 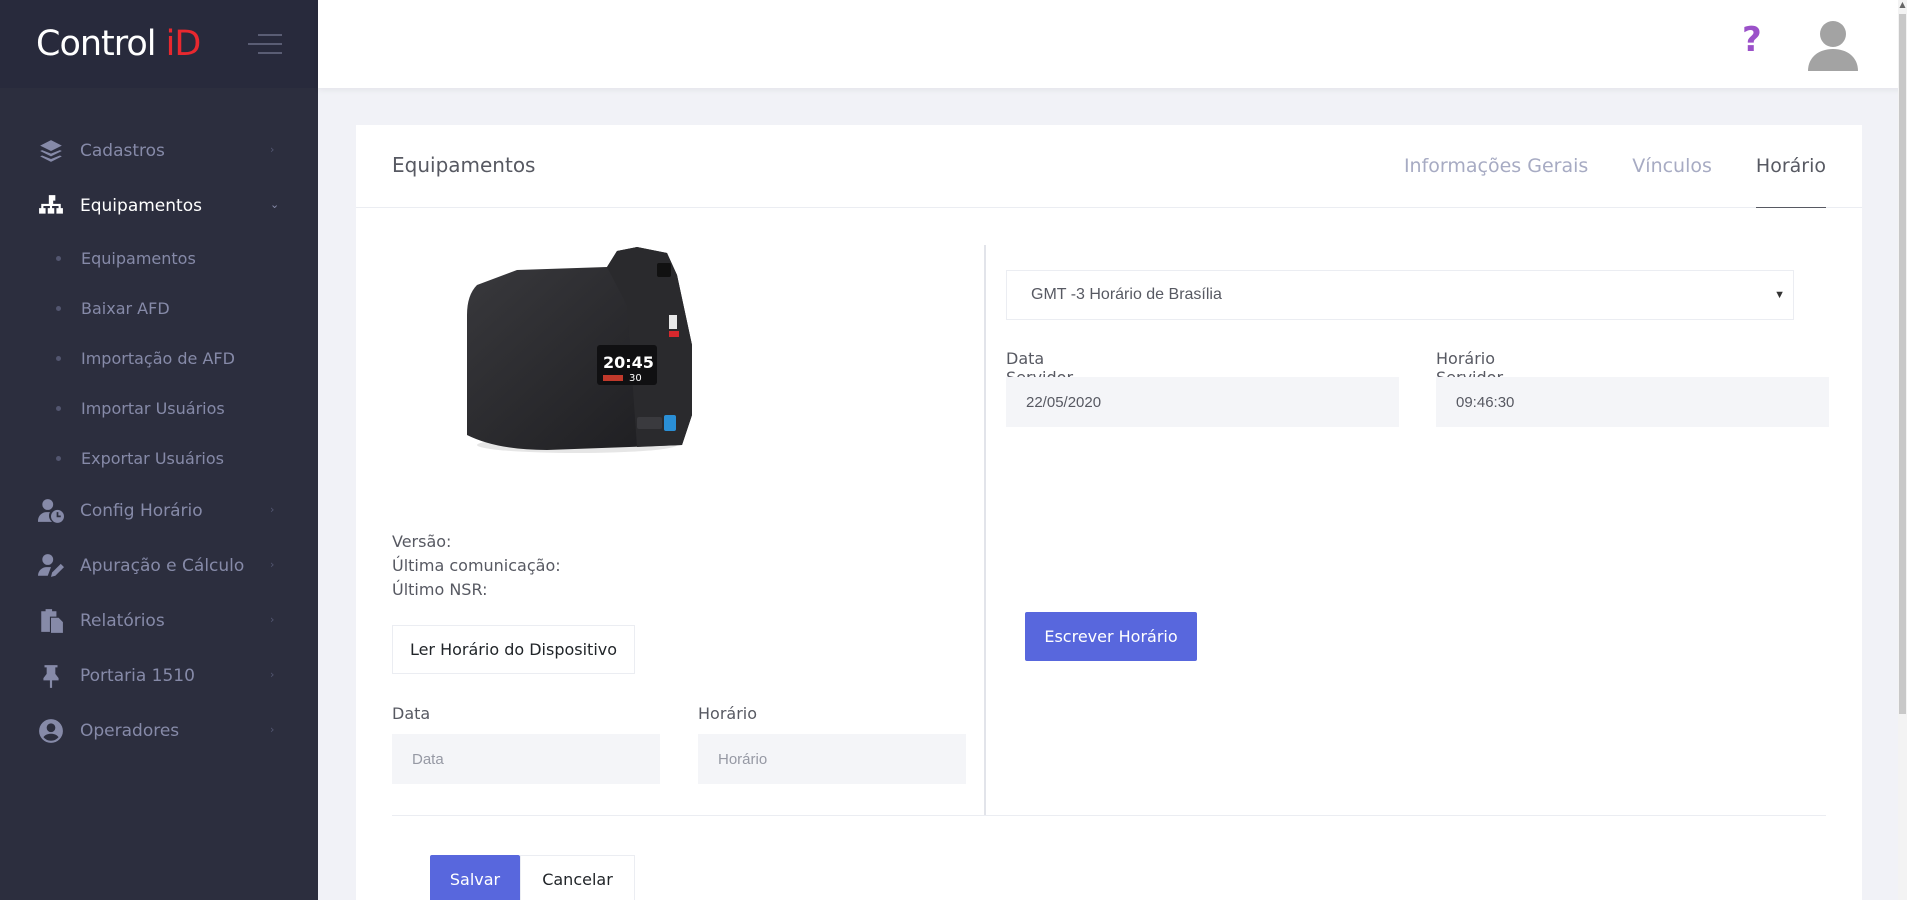 I want to click on brand-text: Control, so click(x=101, y=44).